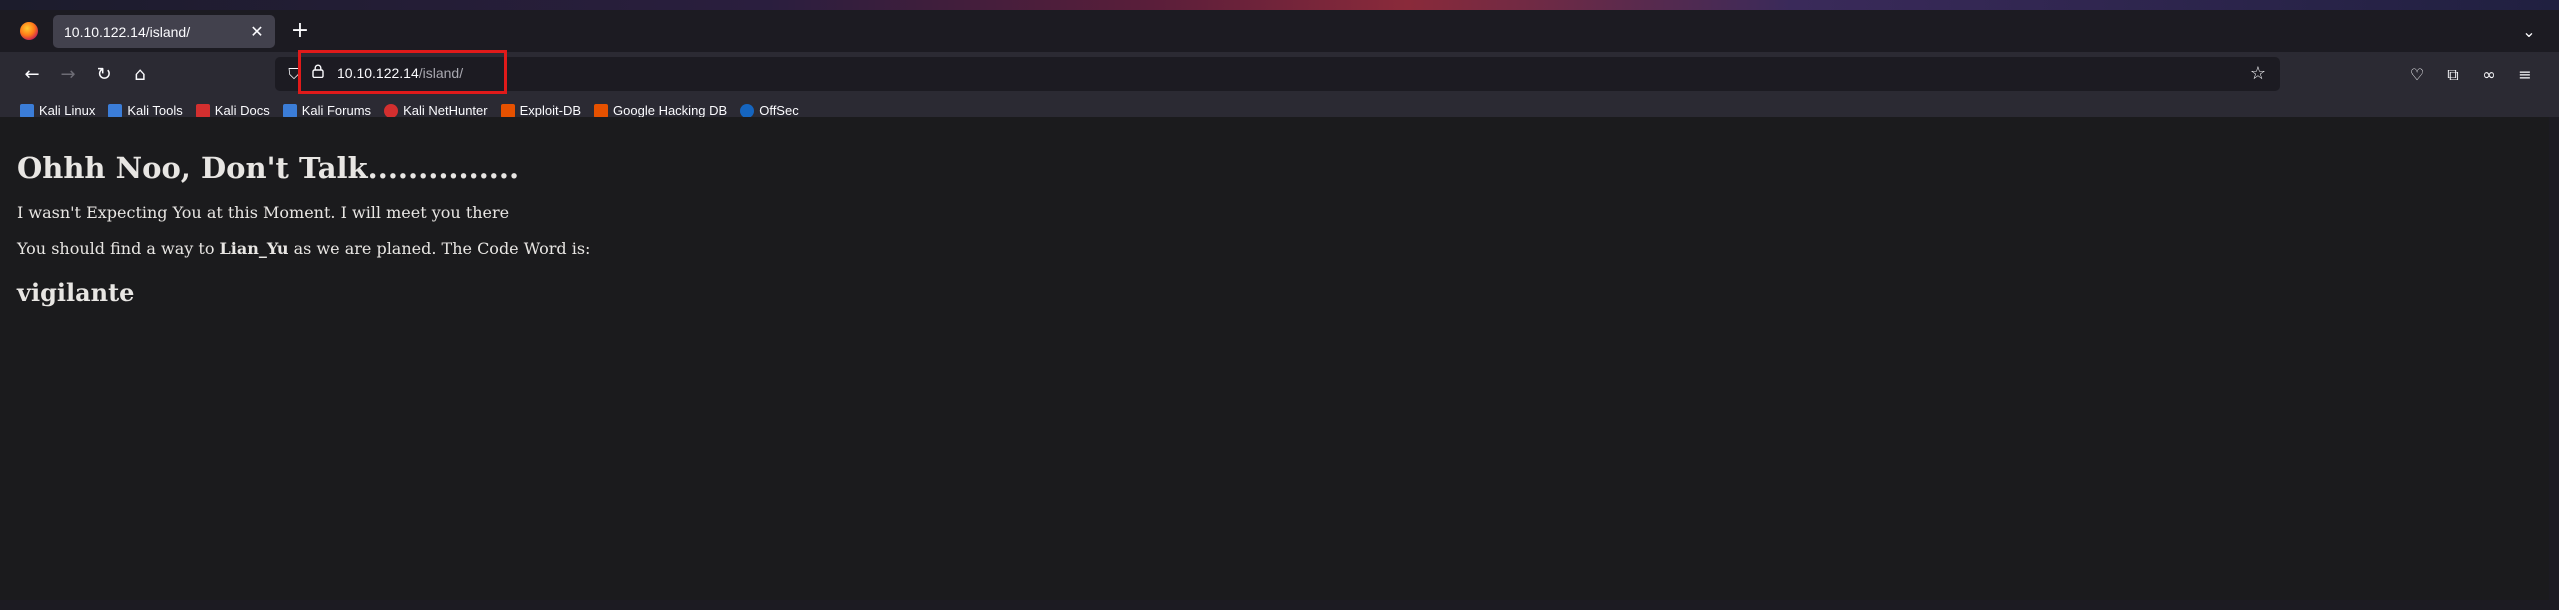 The image size is (2559, 610). Describe the element at coordinates (336, 110) in the screenshot. I see `bookmark-label: Kali Forums` at that location.